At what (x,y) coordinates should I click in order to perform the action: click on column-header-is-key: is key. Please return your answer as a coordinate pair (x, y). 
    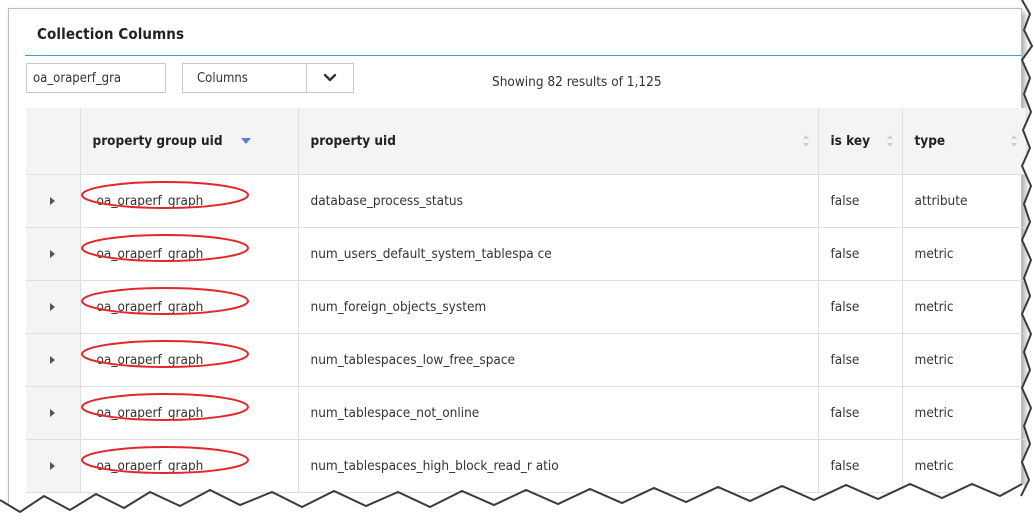
    Looking at the image, I should click on (860, 141).